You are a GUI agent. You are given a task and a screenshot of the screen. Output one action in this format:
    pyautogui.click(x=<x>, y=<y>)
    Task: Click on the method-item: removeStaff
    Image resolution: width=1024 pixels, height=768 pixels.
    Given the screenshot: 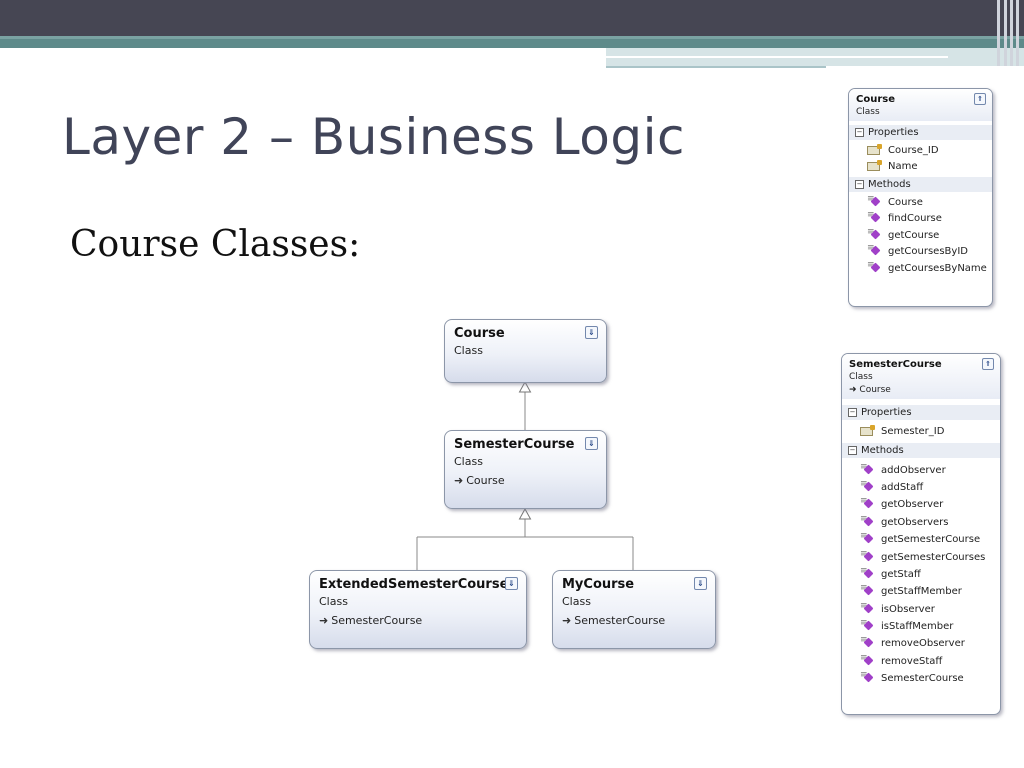 What is the action you would take?
    pyautogui.click(x=921, y=661)
    